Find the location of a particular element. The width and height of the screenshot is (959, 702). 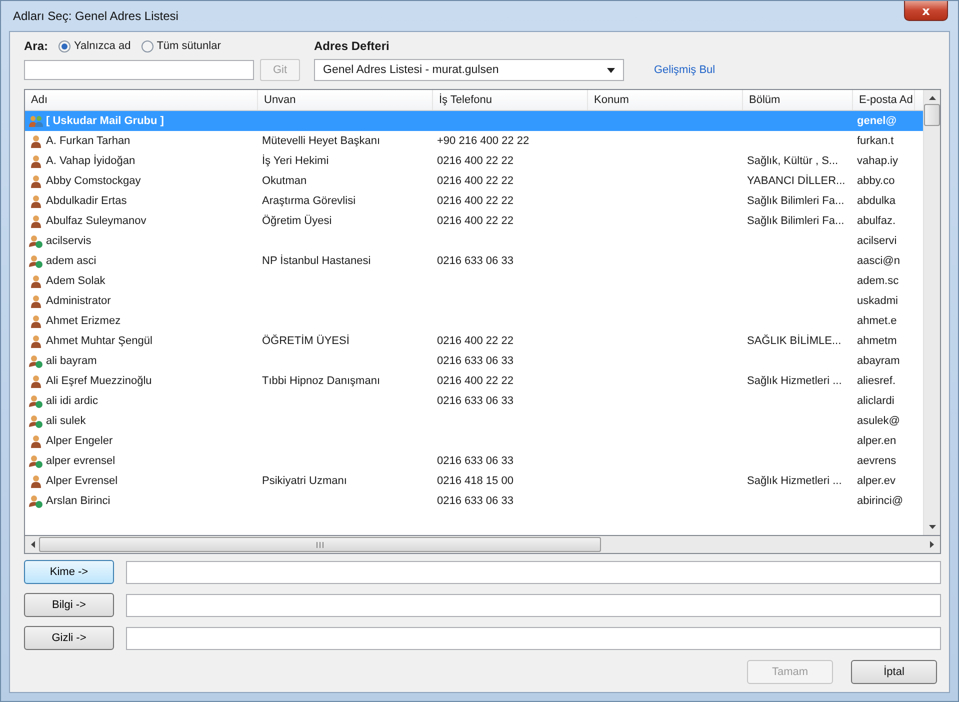

table-cell: abby.co is located at coordinates (876, 181).